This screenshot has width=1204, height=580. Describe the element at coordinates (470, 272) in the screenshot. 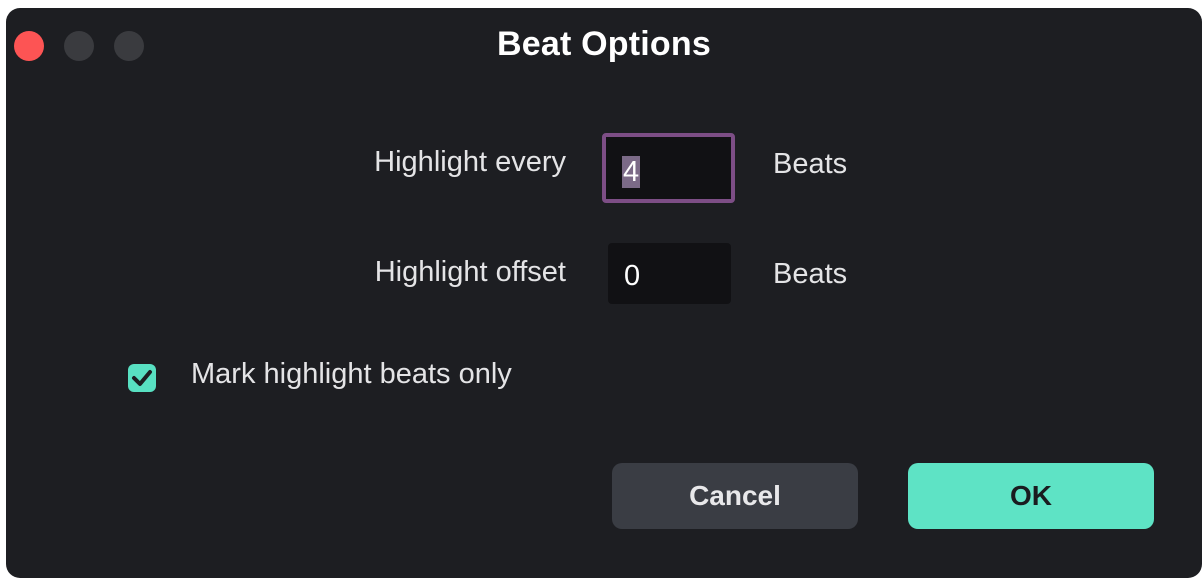

I see `highlight-offset-label: Highlight offset` at that location.